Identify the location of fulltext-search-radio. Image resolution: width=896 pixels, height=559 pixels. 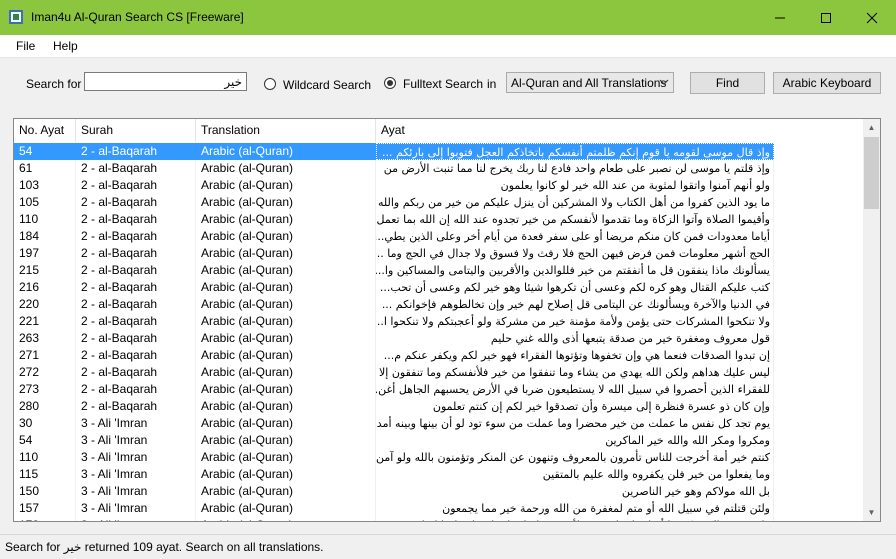
(390, 83).